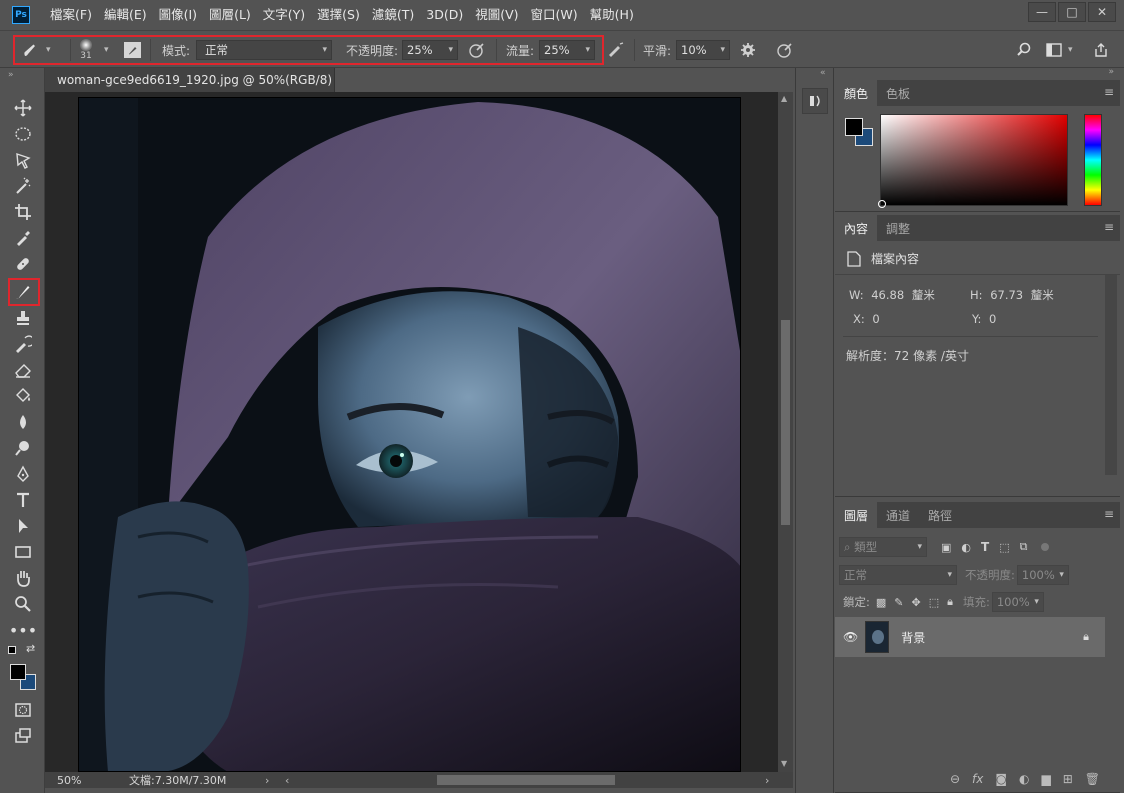 Image resolution: width=1124 pixels, height=793 pixels. Describe the element at coordinates (898, 515) in the screenshot. I see `tab-channels: 通道` at that location.